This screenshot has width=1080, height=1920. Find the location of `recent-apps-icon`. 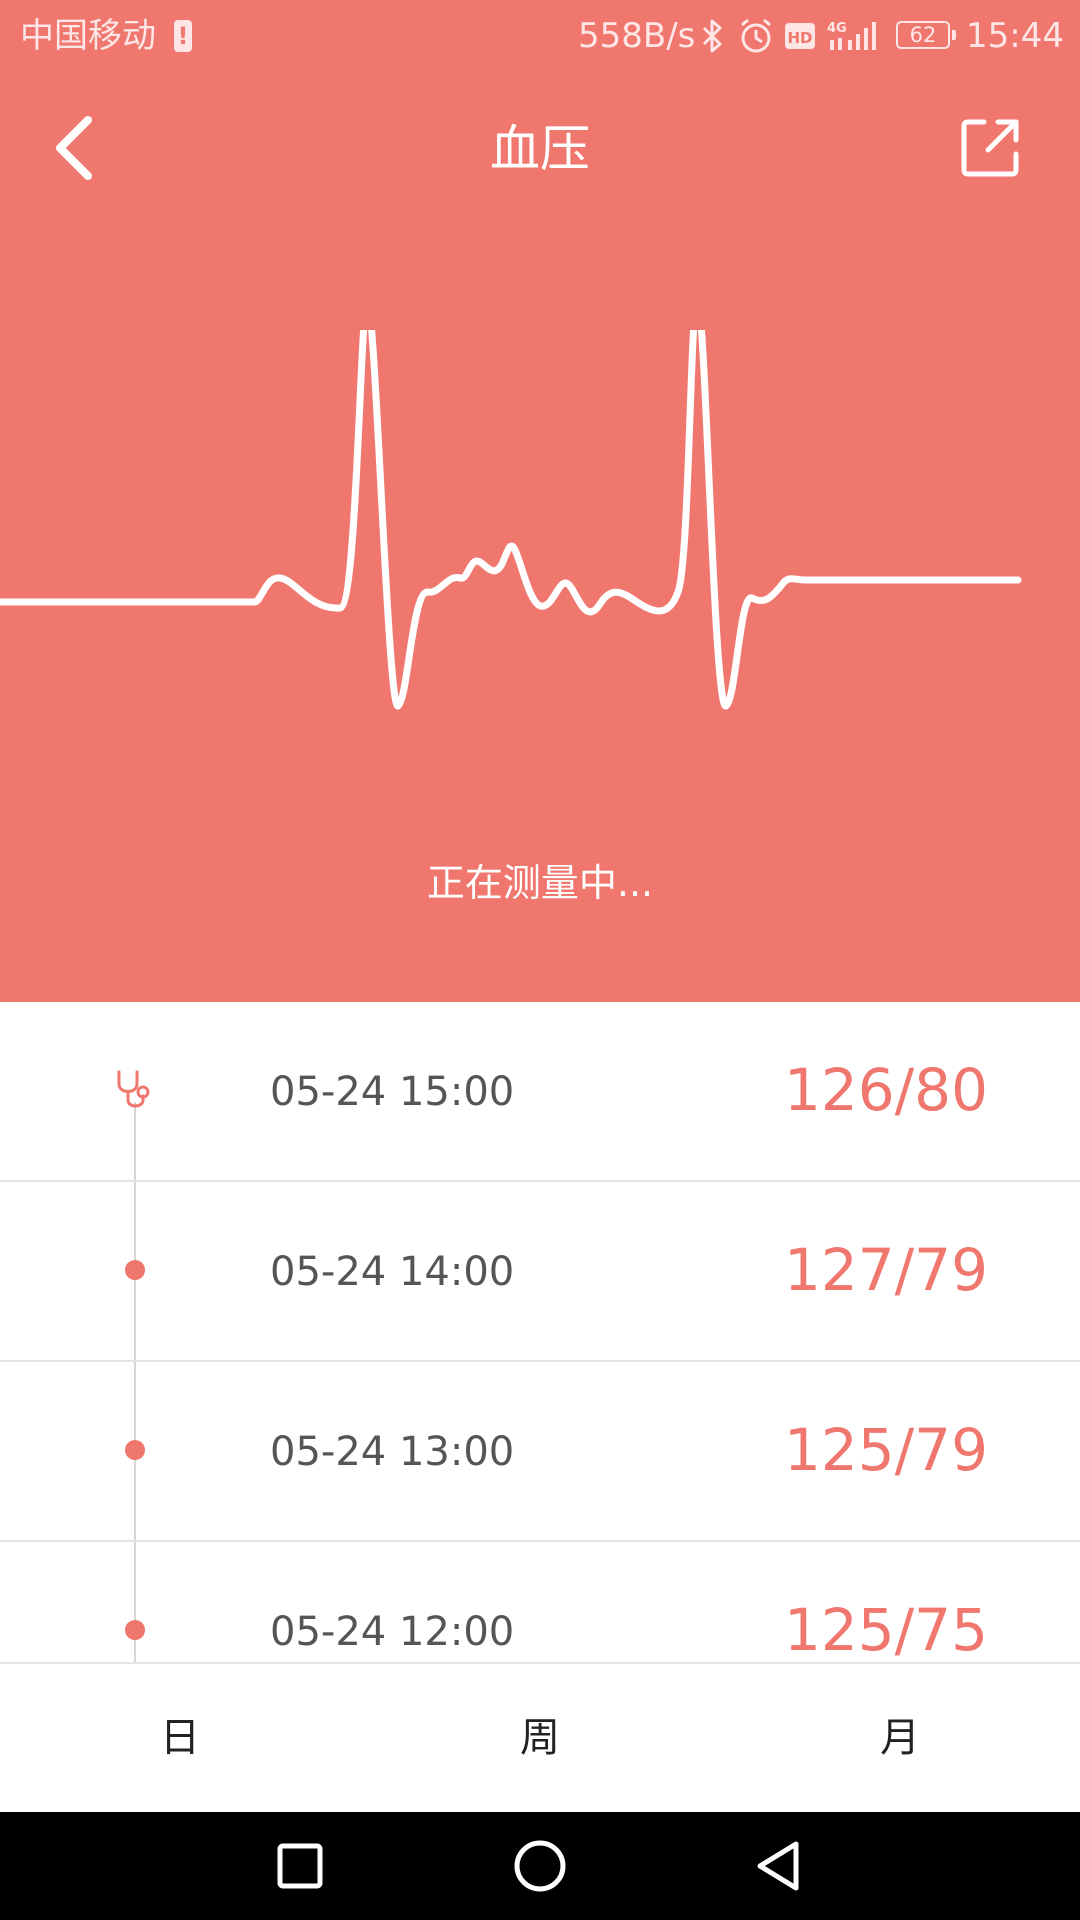

recent-apps-icon is located at coordinates (300, 1866).